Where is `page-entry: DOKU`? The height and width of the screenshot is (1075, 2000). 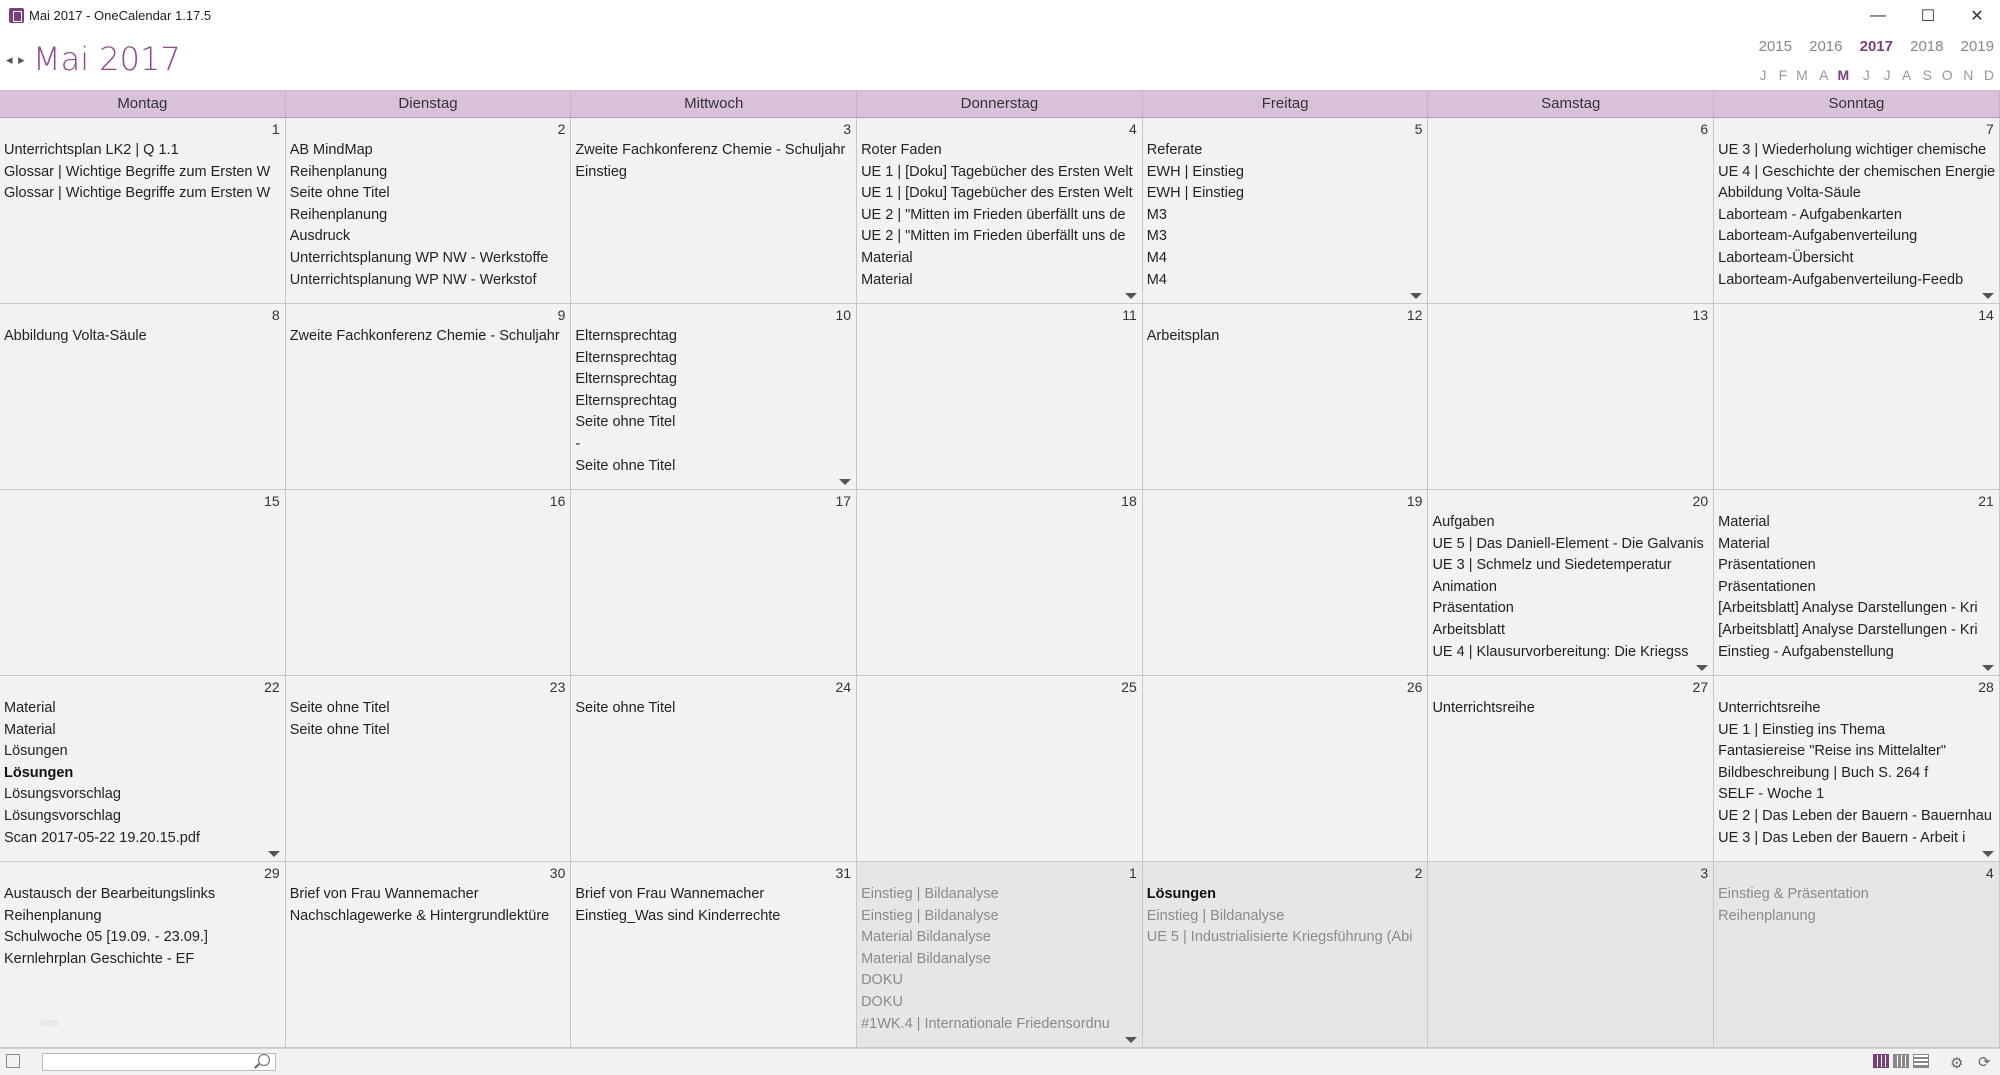
page-entry: DOKU is located at coordinates (999, 981).